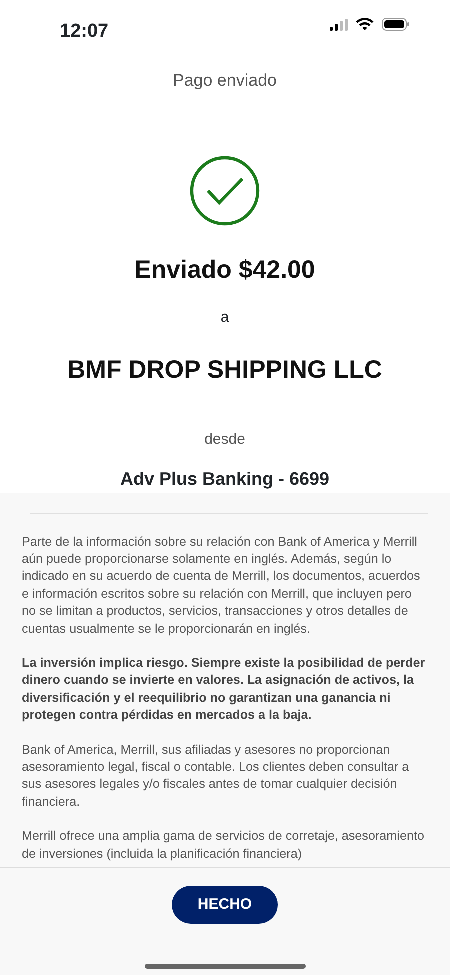 This screenshot has height=975, width=450. What do you see at coordinates (225, 440) in the screenshot?
I see `from-label: desde` at bounding box center [225, 440].